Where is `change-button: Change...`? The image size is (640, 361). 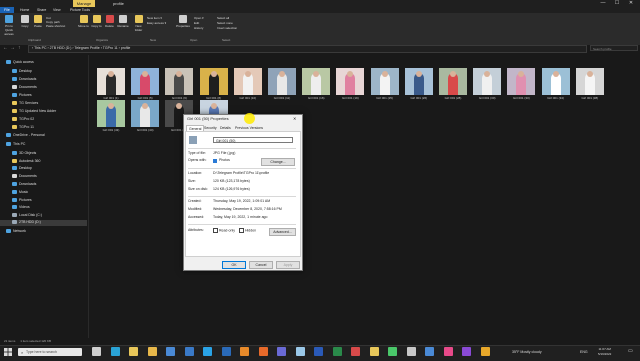 change-button: Change... is located at coordinates (278, 162).